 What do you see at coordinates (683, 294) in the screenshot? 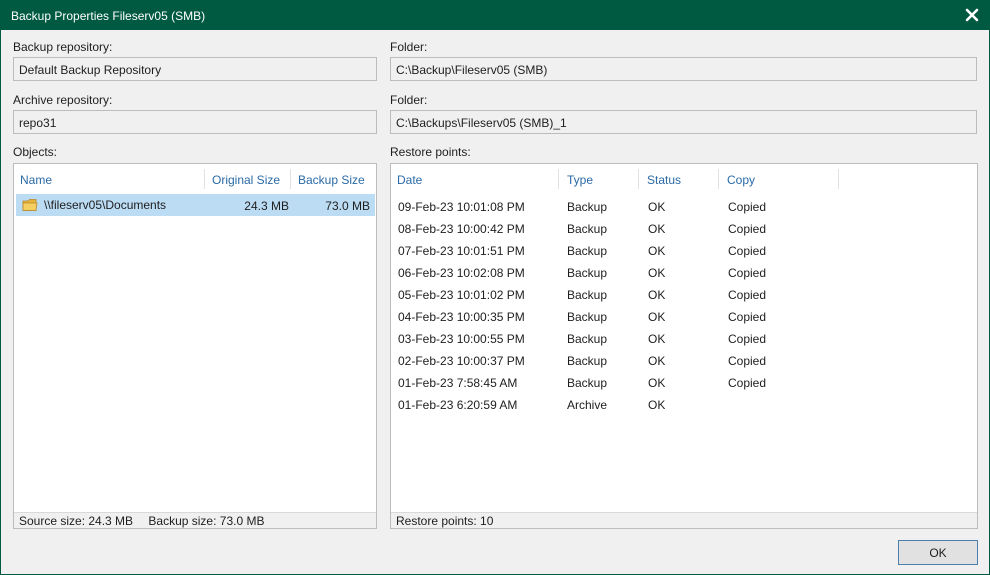
I see `table-row: 05-Feb-23 10:01:02 PM Backup OK Copied` at bounding box center [683, 294].